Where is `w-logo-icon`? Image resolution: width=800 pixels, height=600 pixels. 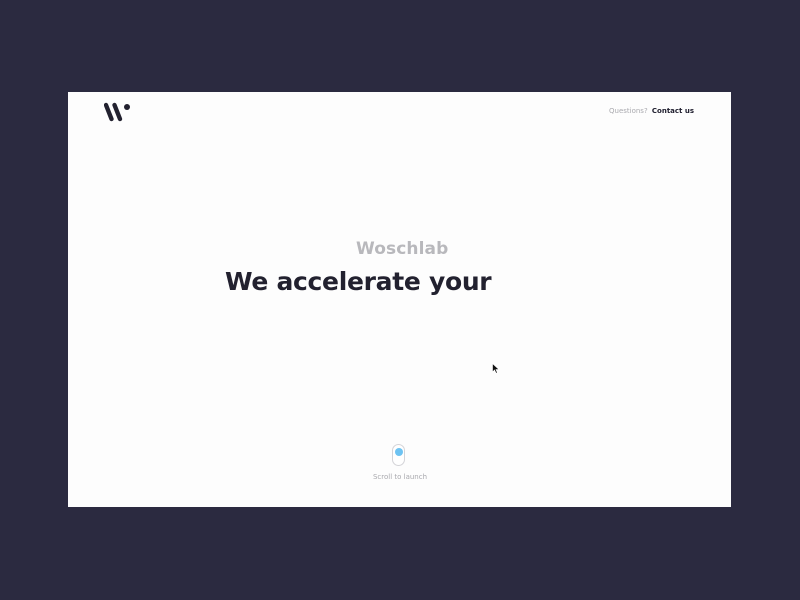
w-logo-icon is located at coordinates (118, 112).